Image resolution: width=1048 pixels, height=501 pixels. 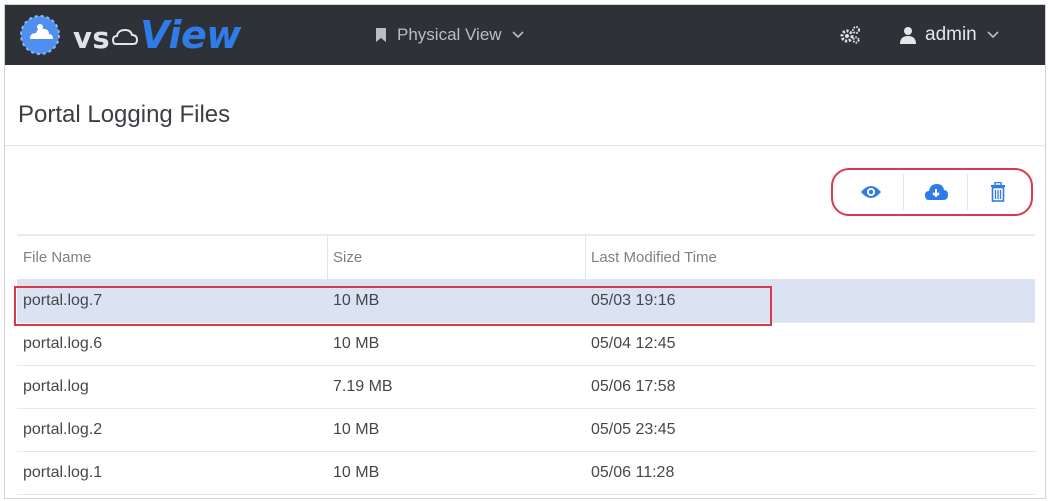 I want to click on physical-view-menu: Physical View, so click(x=449, y=35).